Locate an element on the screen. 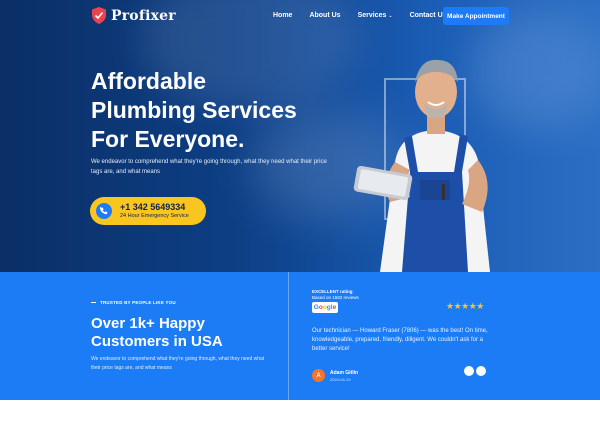 Image resolution: width=600 pixels, height=428 pixels. hero-title-line: Affordable is located at coordinates (148, 81).